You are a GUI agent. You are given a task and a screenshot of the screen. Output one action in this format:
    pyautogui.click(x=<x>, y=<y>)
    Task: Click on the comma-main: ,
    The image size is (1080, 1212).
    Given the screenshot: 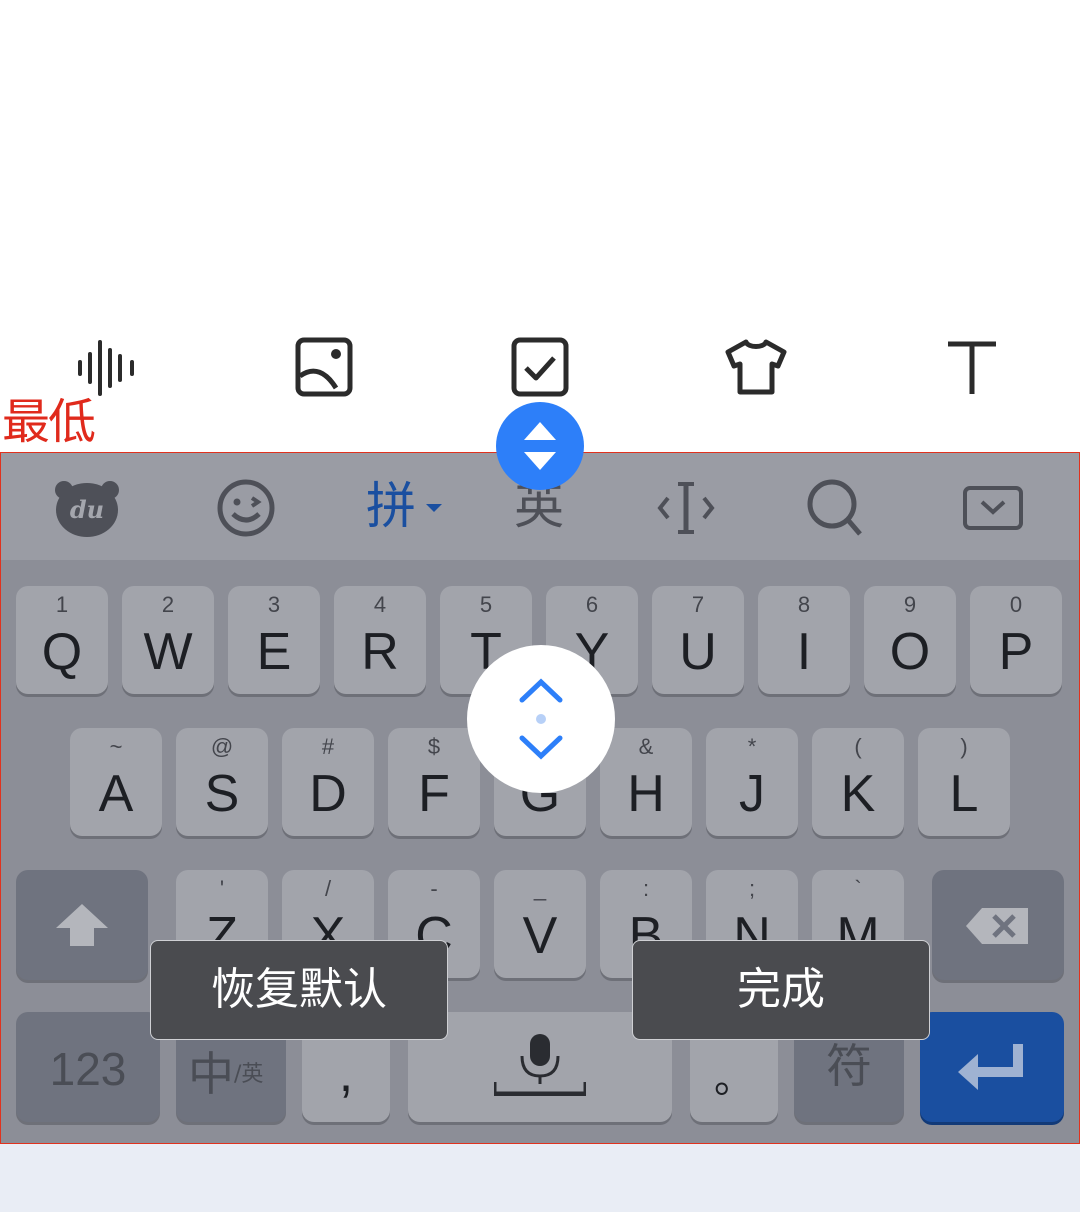 What is the action you would take?
    pyautogui.click(x=346, y=1074)
    